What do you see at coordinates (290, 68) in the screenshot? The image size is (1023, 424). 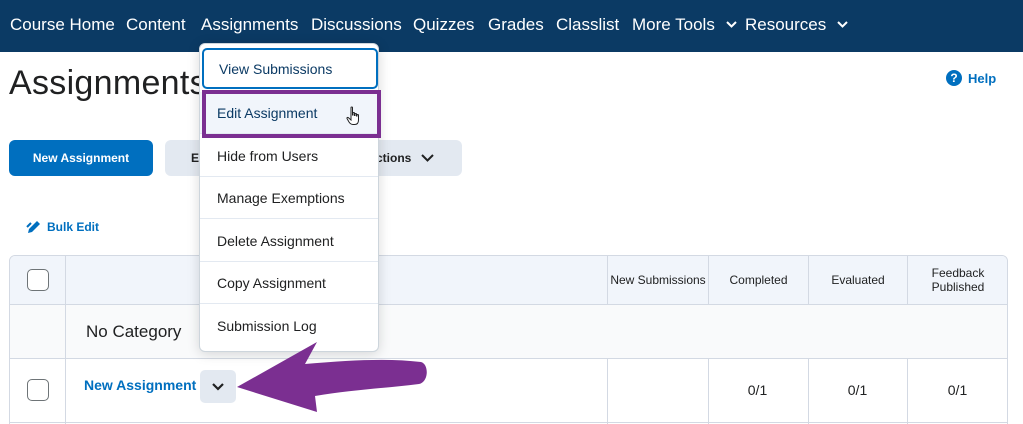 I see `menu-item-view-submissions: View Submissions` at bounding box center [290, 68].